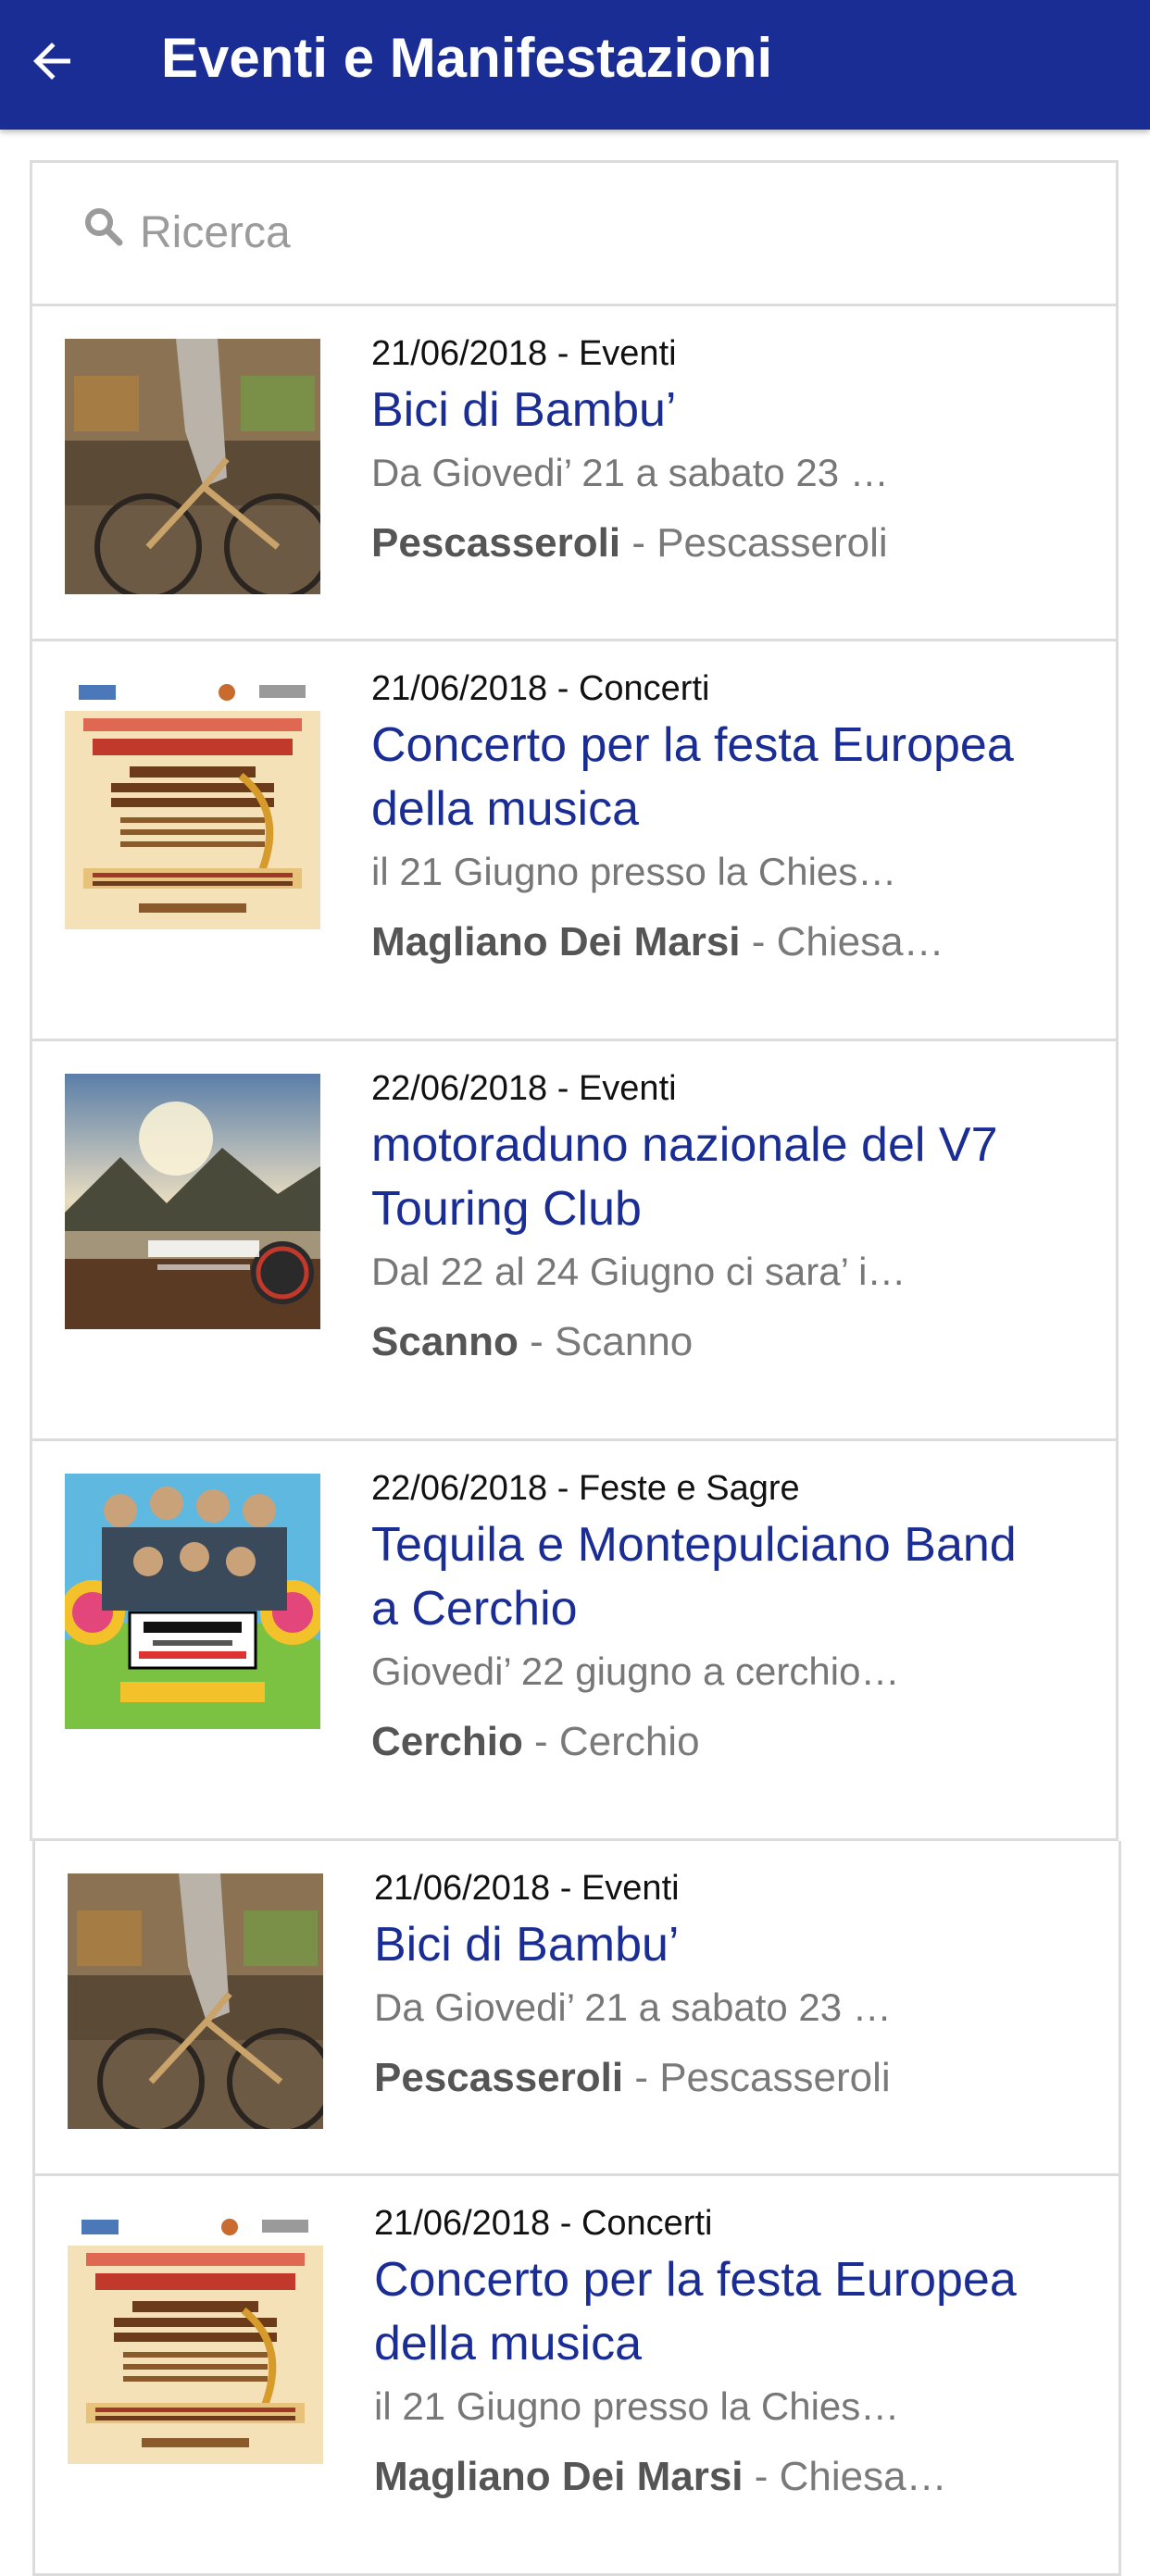  Describe the element at coordinates (695, 1177) in the screenshot. I see `event-title: motoraduno nazionale del V7 Touring Club` at that location.